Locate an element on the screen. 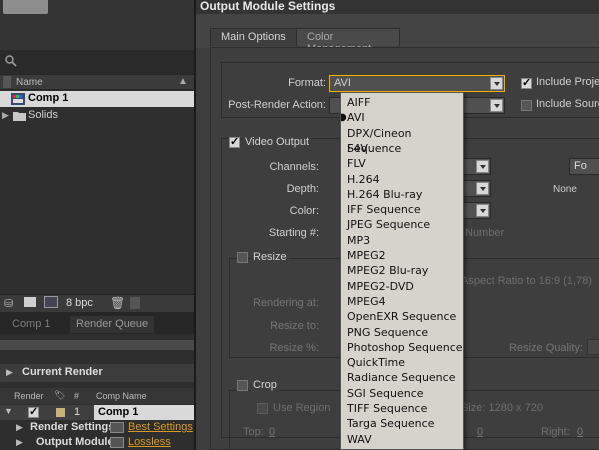  format-option: AIFF is located at coordinates (402, 102).